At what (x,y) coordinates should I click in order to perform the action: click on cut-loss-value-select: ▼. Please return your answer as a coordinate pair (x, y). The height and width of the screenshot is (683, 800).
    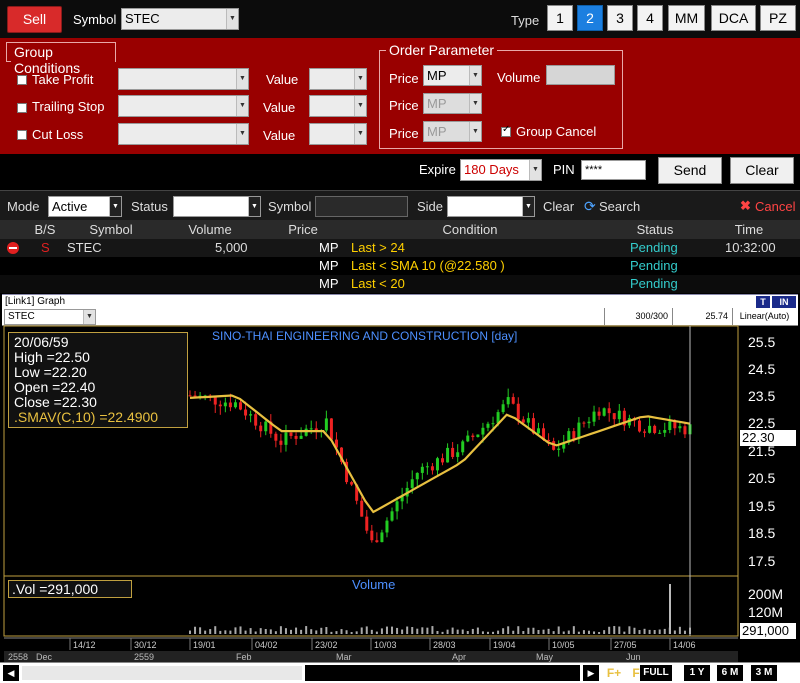
    Looking at the image, I should click on (338, 134).